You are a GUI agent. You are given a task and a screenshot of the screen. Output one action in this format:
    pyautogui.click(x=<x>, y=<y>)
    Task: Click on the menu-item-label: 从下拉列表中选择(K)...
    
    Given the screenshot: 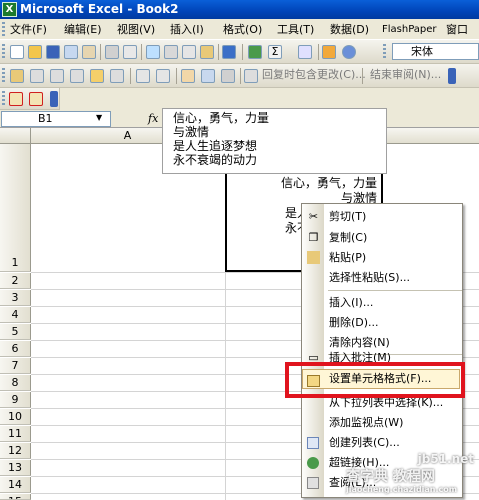 What is the action you would take?
    pyautogui.click(x=386, y=402)
    